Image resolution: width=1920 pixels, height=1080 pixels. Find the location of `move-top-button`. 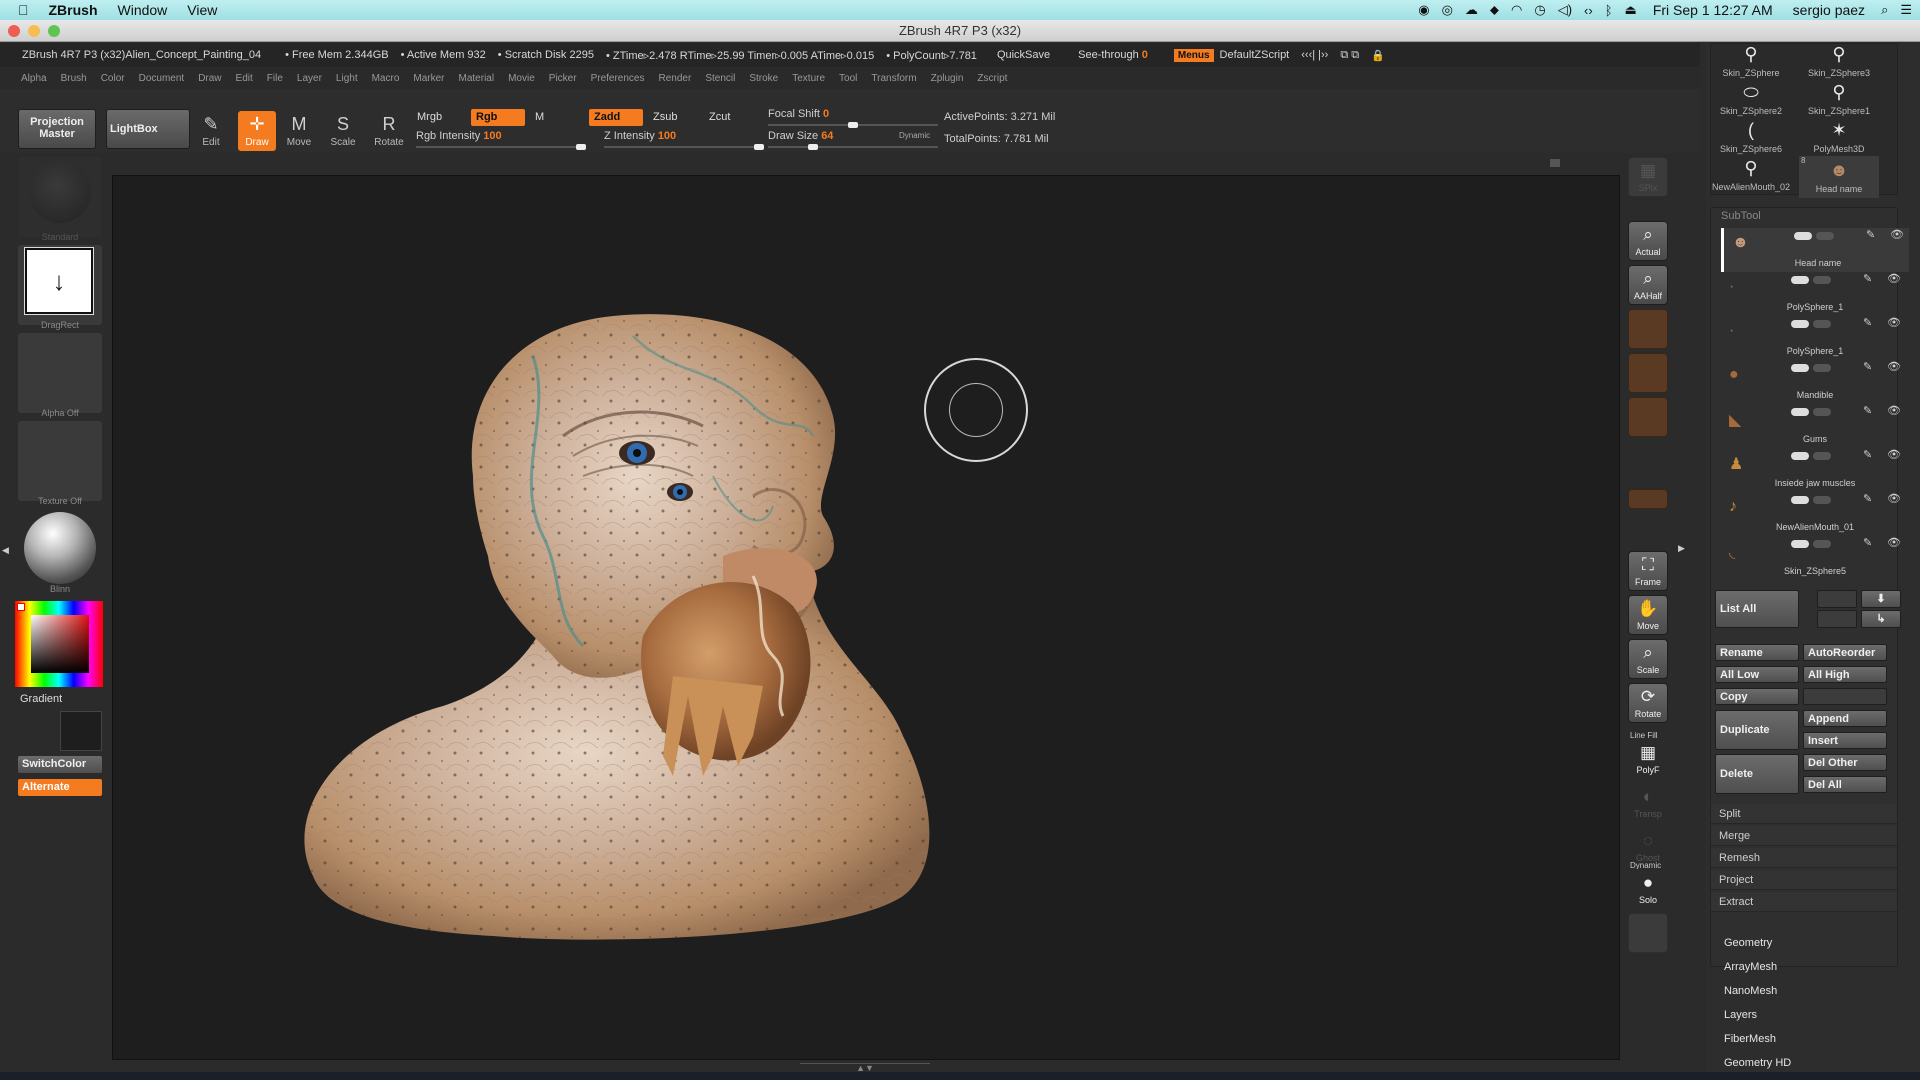

move-top-button is located at coordinates (1837, 619).